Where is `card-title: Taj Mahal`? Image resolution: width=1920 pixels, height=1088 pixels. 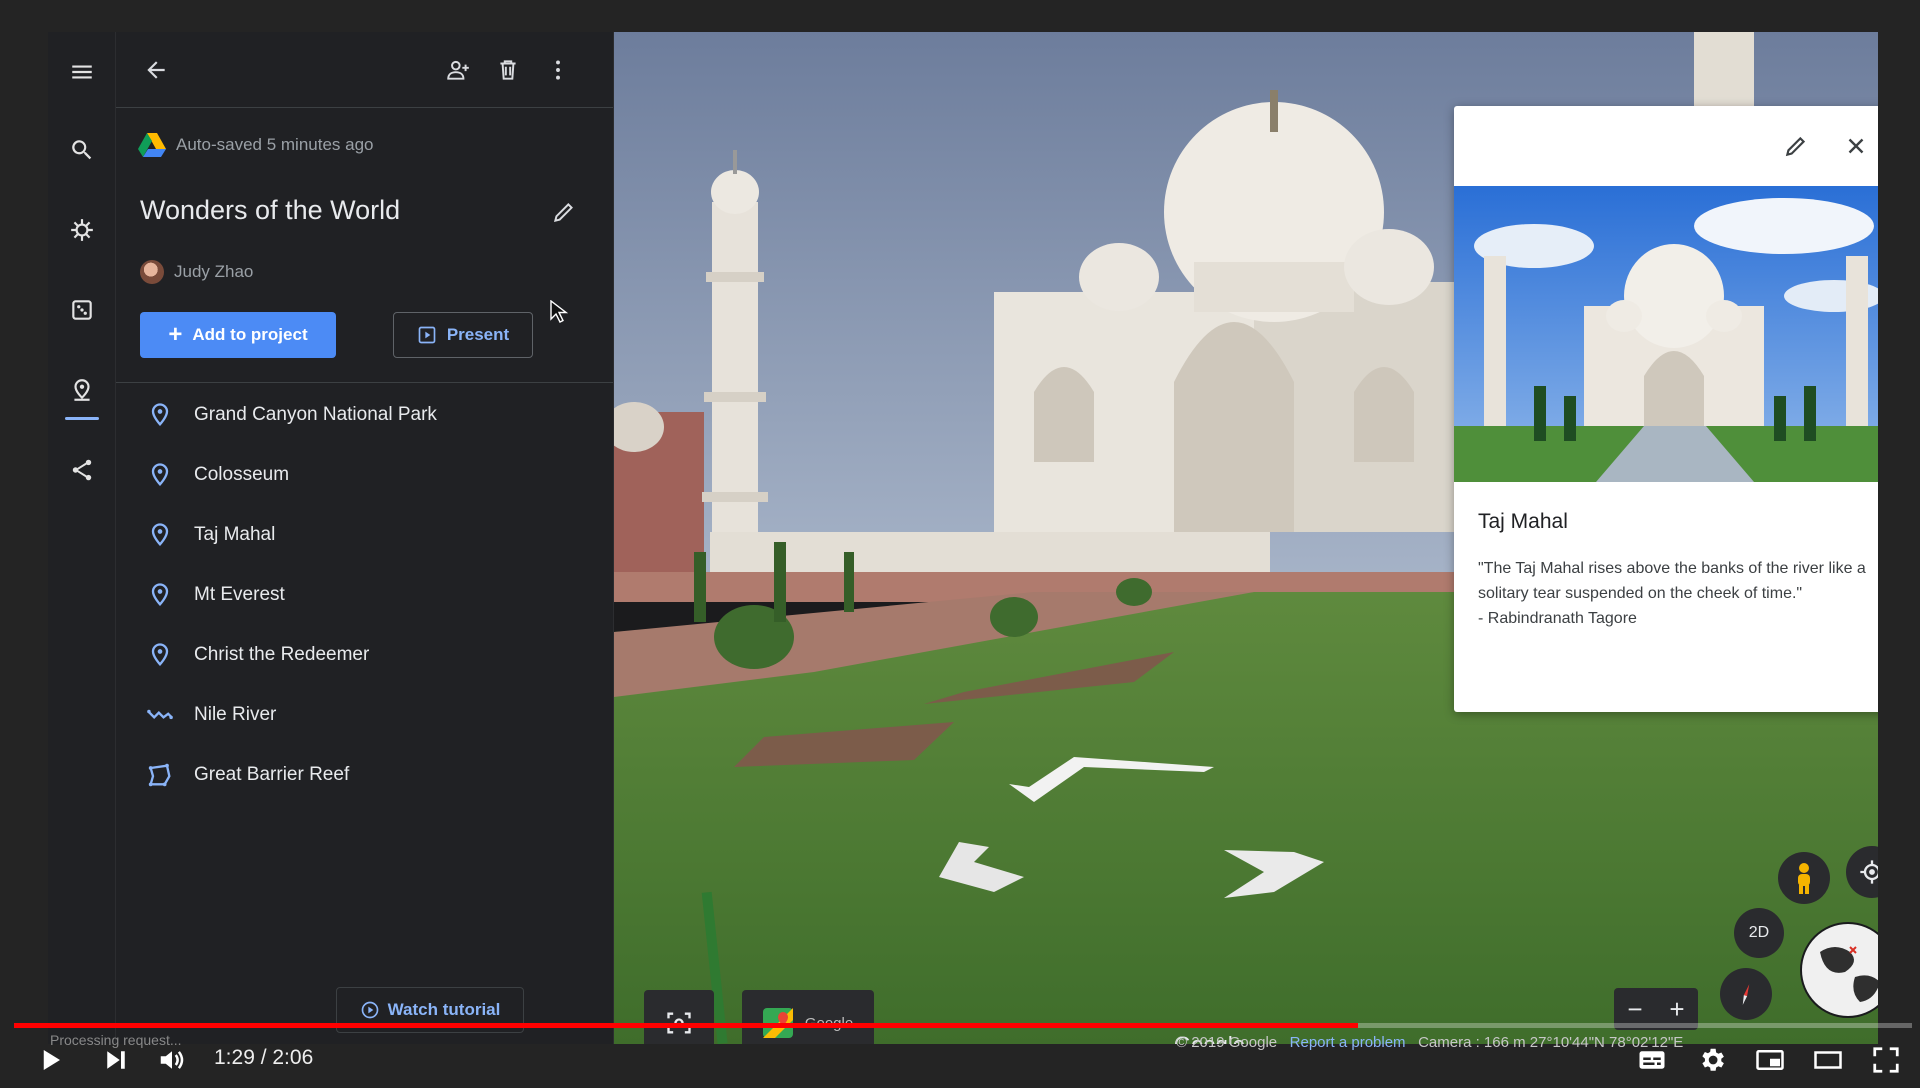 card-title: Taj Mahal is located at coordinates (1523, 521).